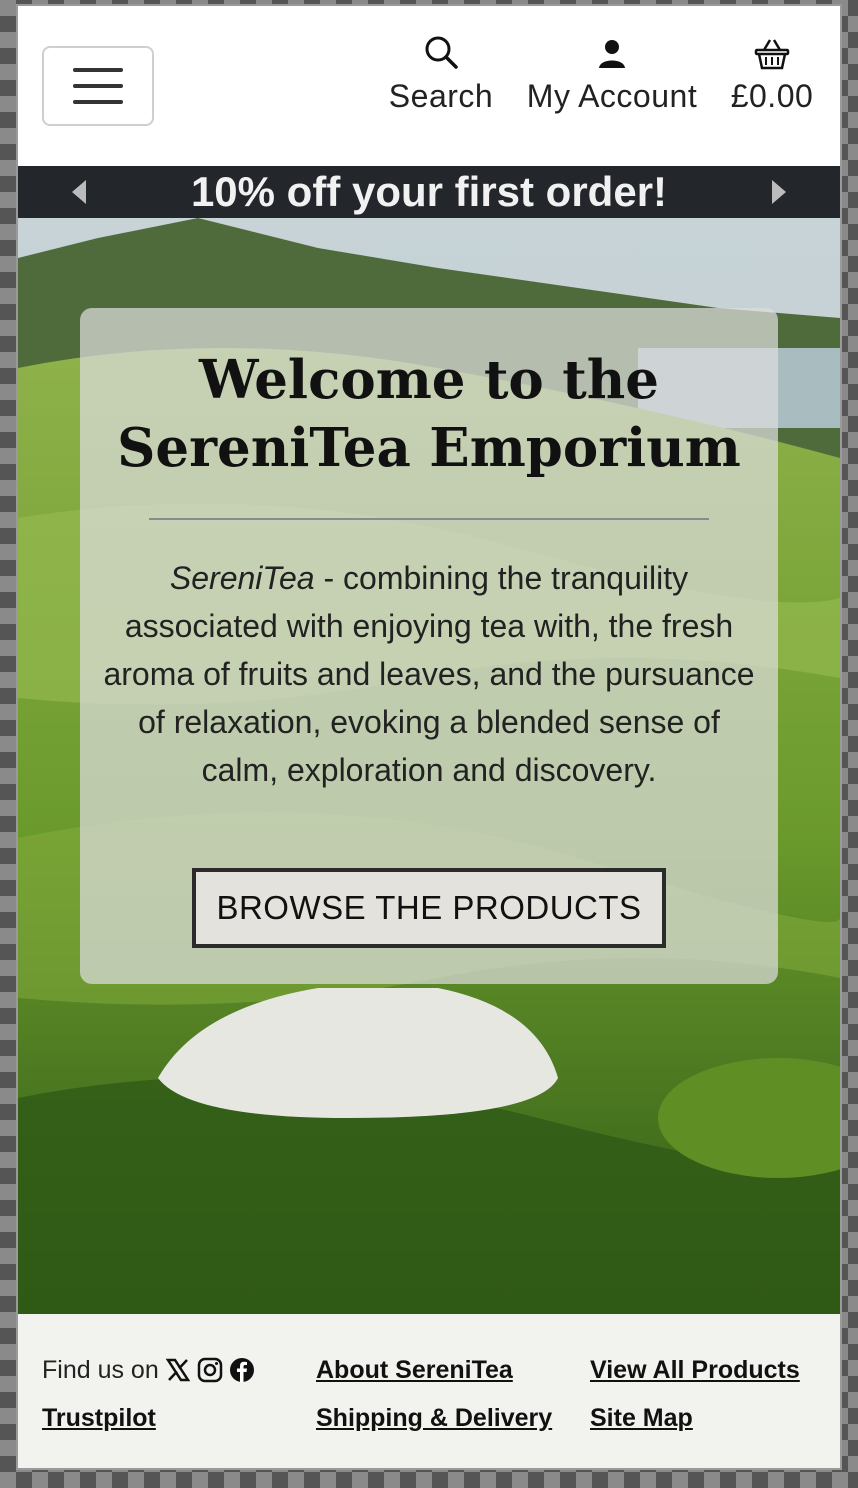 The image size is (858, 1488). What do you see at coordinates (772, 96) in the screenshot?
I see `cart-total: £0.00` at bounding box center [772, 96].